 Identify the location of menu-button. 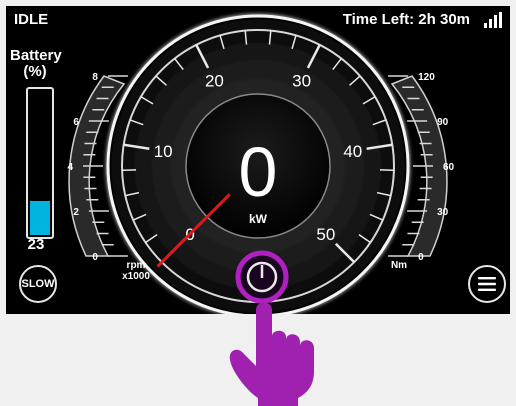
(487, 284).